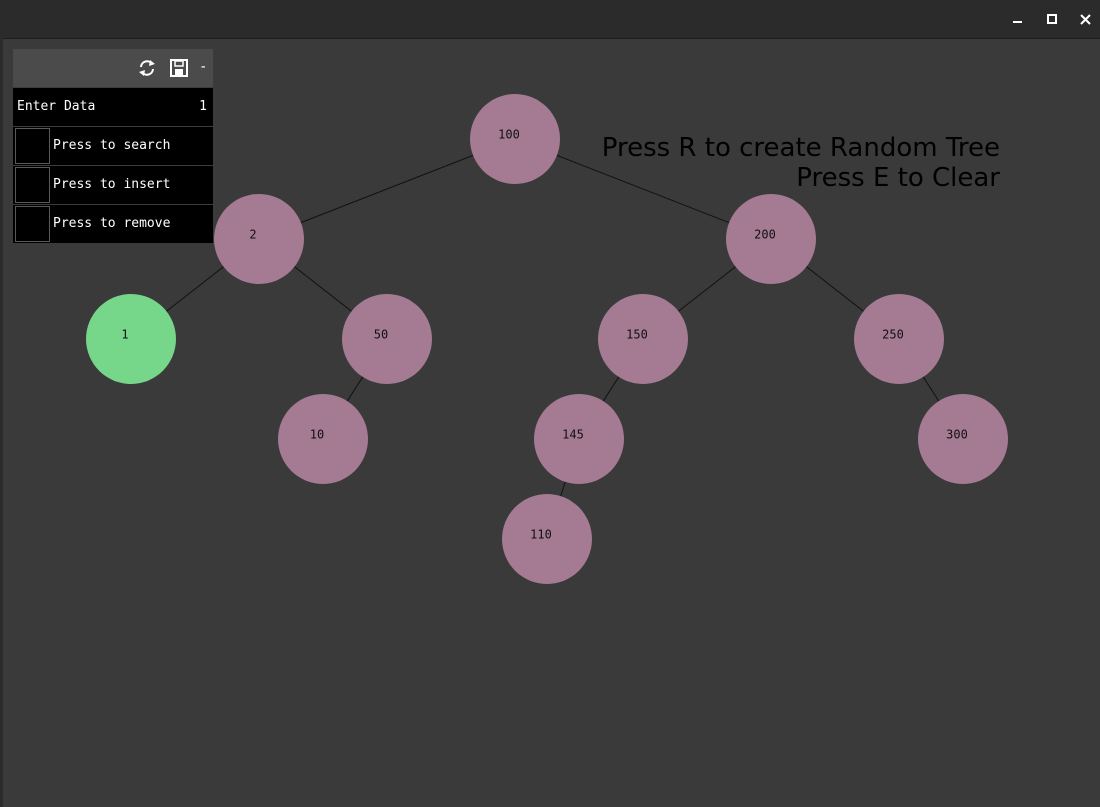 The width and height of the screenshot is (1100, 807). I want to click on tree-node: 150, so click(643, 339).